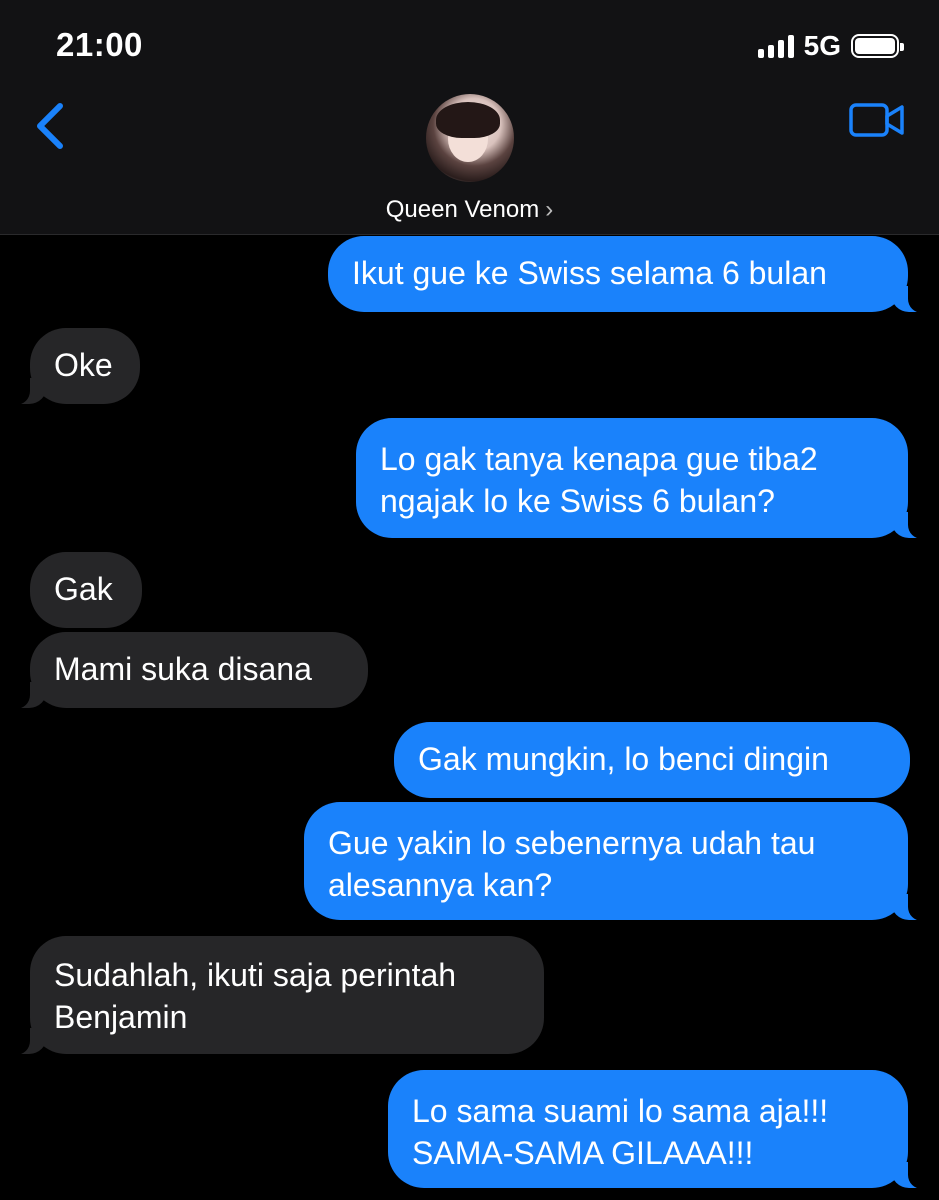 This screenshot has height=1200, width=939. I want to click on message-text: Gak mungkin, lo benci dingin, so click(623, 759).